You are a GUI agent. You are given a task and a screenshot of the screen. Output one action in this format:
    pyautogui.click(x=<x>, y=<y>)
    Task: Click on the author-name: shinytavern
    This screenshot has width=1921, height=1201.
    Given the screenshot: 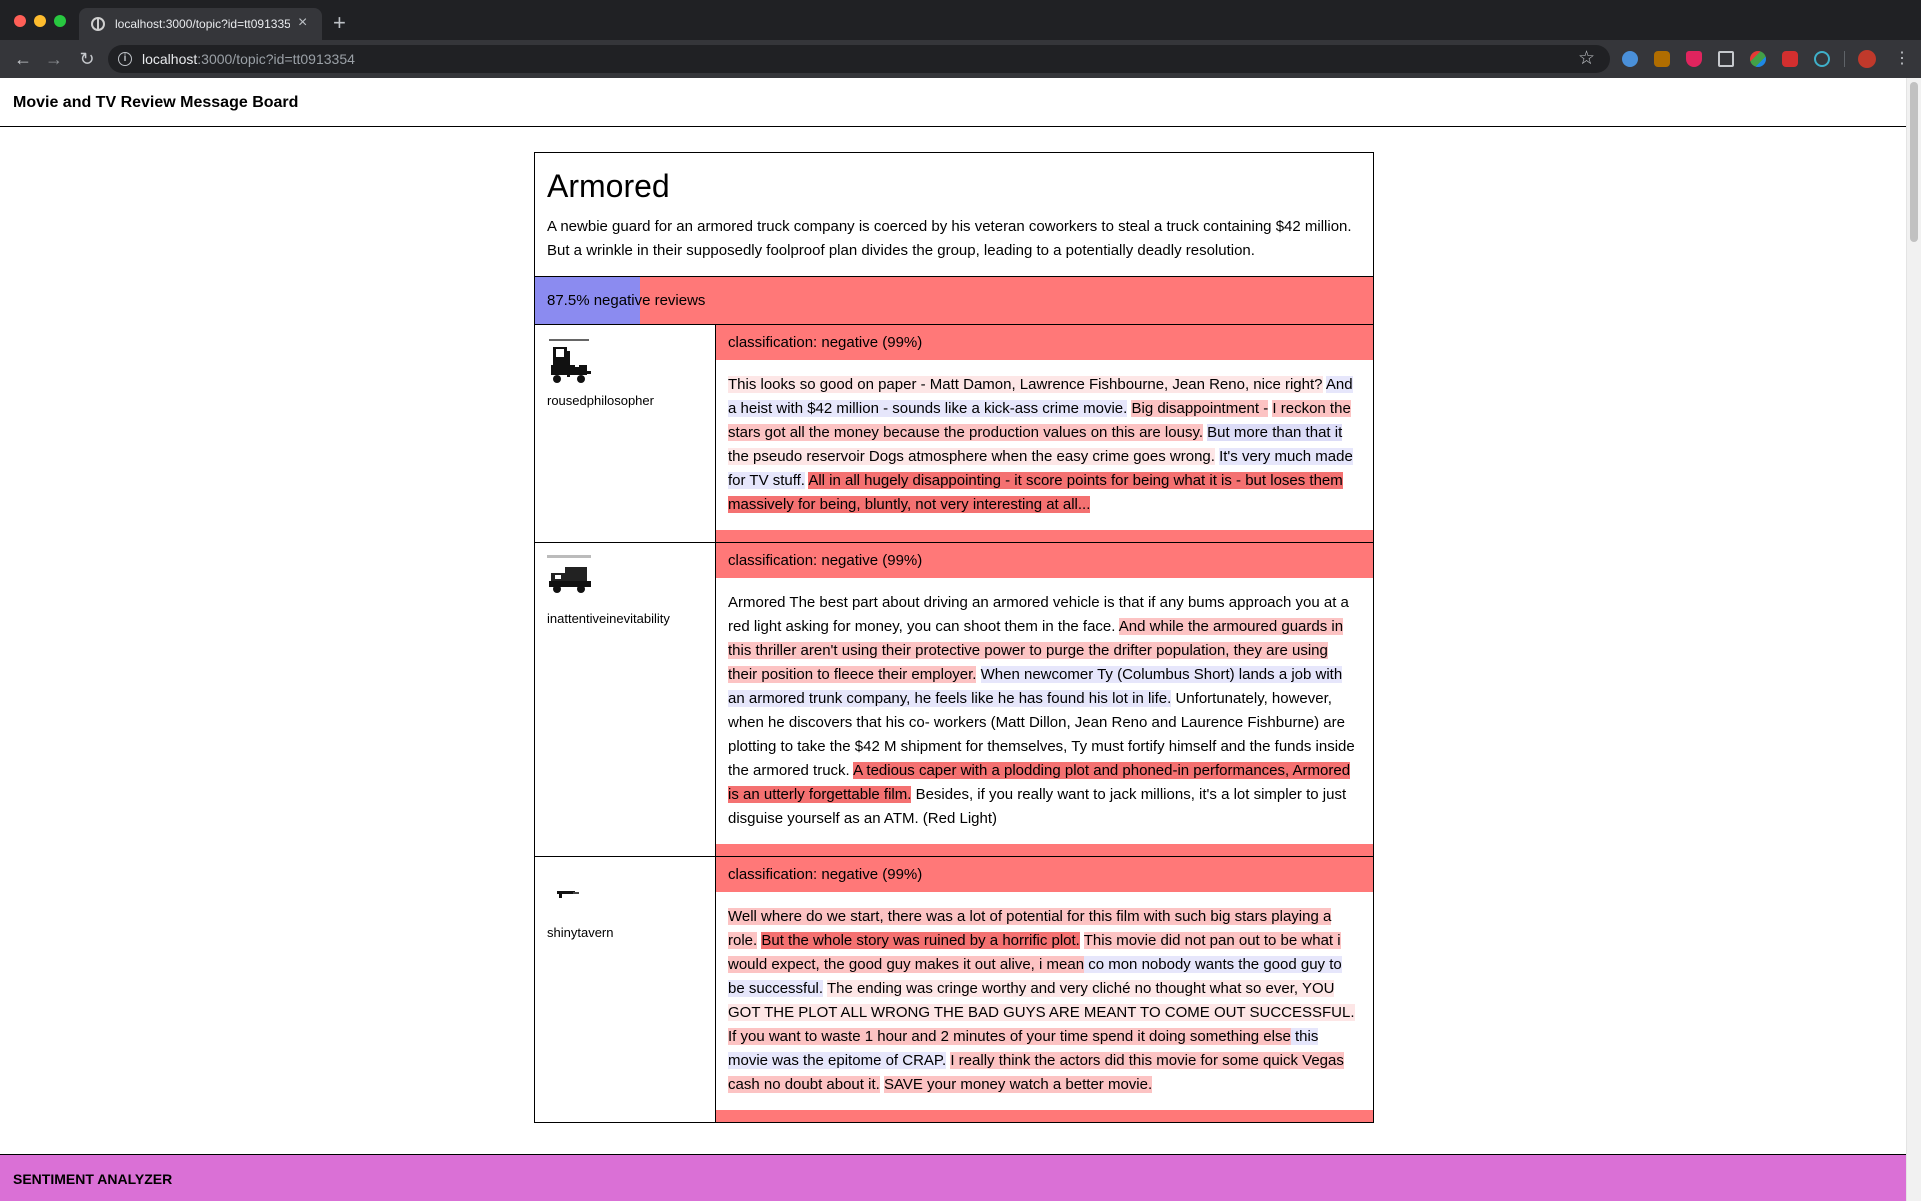 What is the action you would take?
    pyautogui.click(x=625, y=932)
    